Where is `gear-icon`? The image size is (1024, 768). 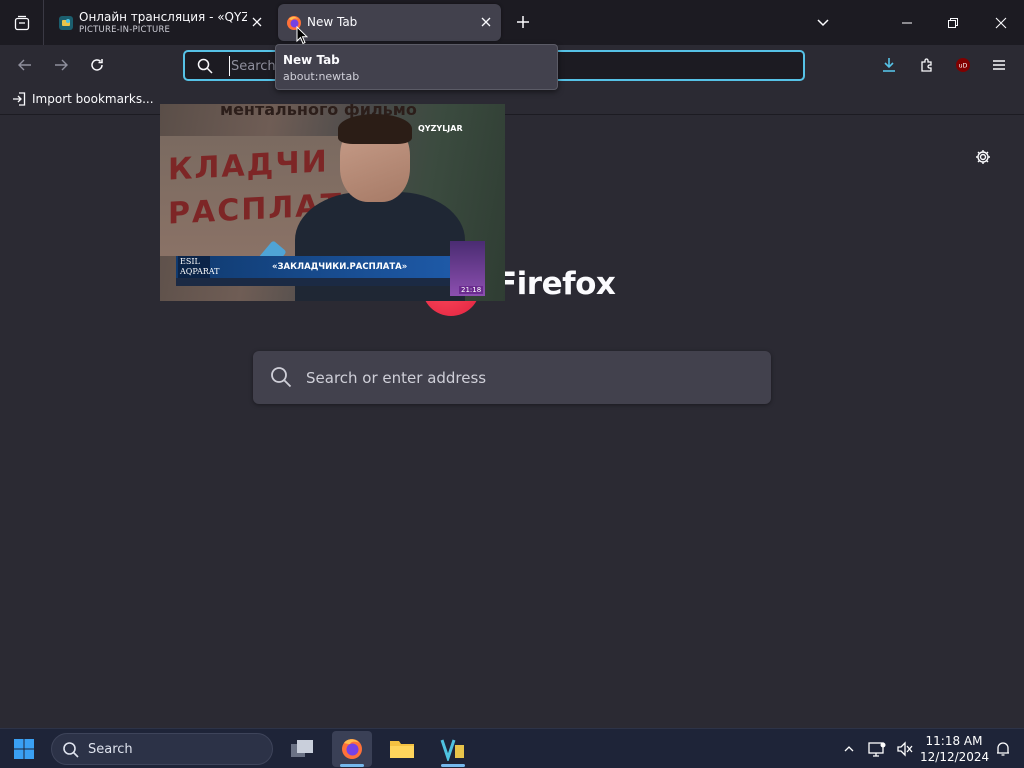
gear-icon is located at coordinates (983, 157).